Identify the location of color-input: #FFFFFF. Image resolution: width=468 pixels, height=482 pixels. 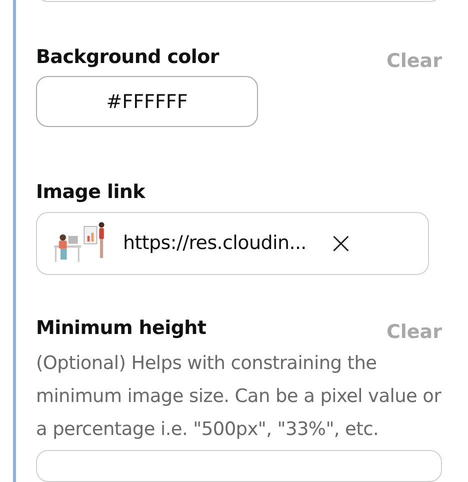
(147, 101).